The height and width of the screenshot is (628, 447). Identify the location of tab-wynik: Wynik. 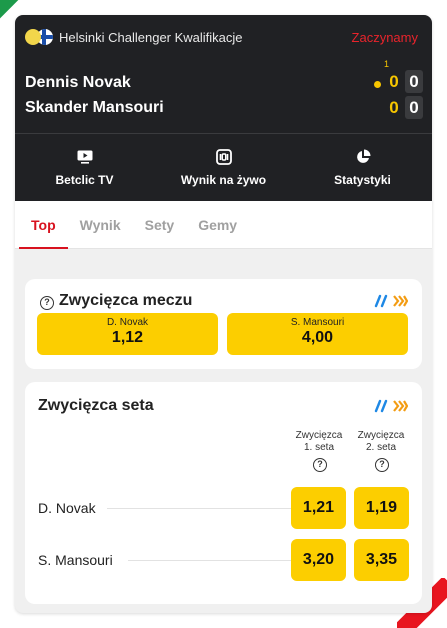
(100, 224).